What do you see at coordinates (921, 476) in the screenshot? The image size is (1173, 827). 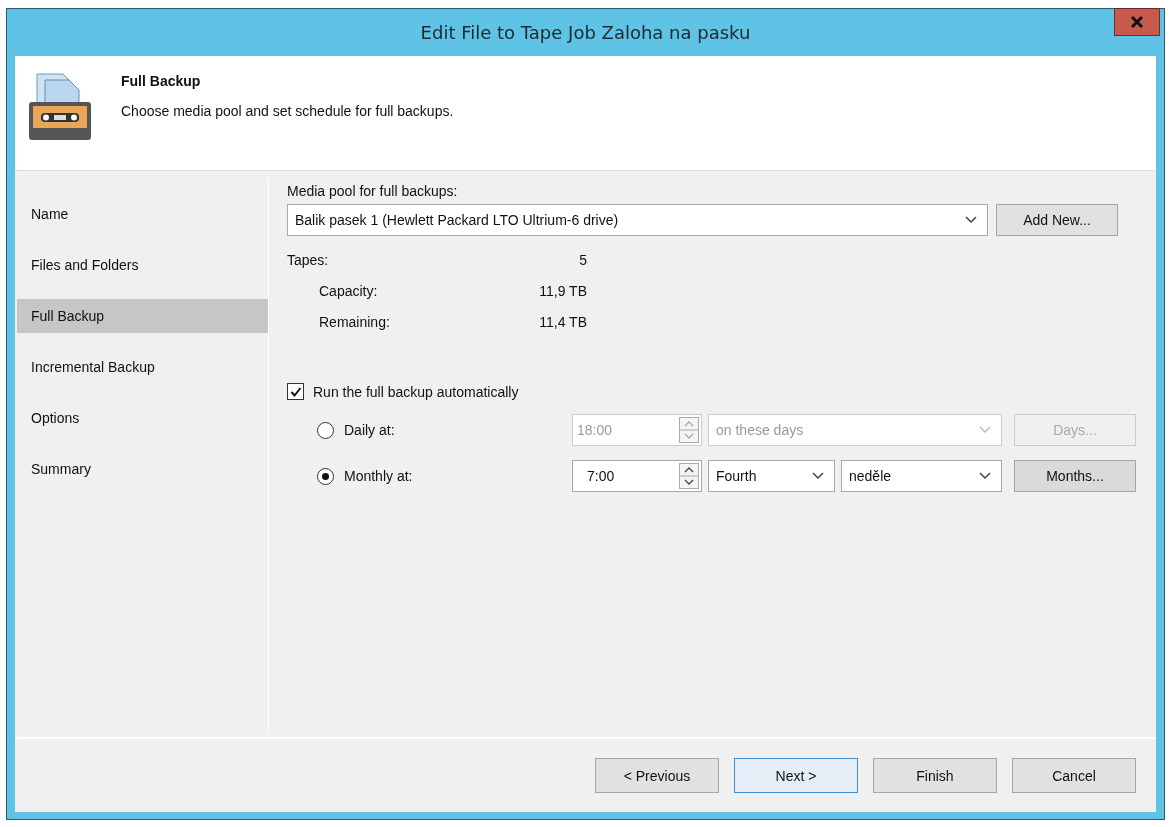 I see `schedule-dropdown: neděle` at bounding box center [921, 476].